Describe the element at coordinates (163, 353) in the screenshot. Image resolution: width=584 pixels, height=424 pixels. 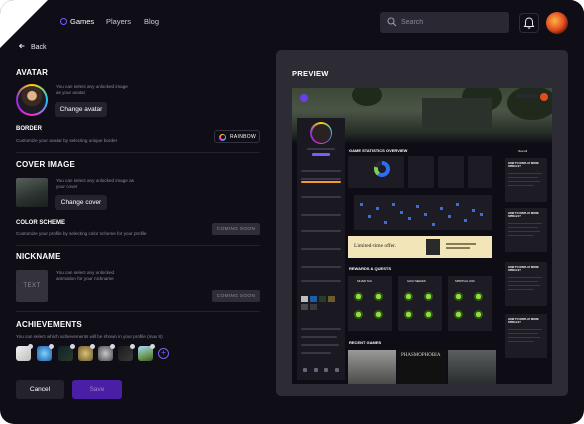
I see `add-achievement-icon: +` at that location.